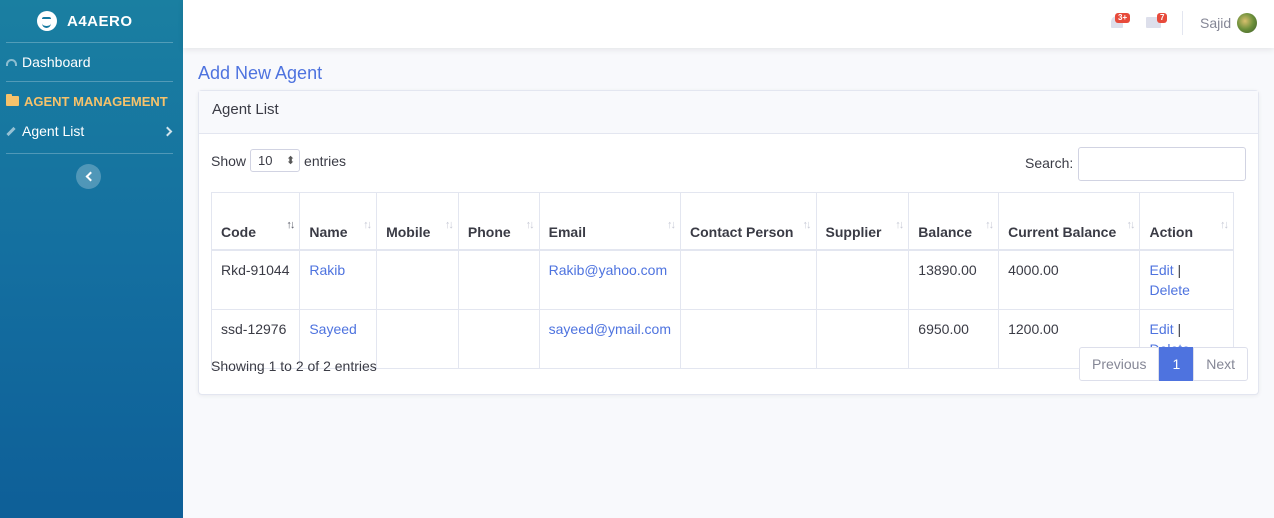 This screenshot has width=1274, height=518. Describe the element at coordinates (417, 221) in the screenshot. I see `column-header-mobile: Mobile ↑↓` at that location.